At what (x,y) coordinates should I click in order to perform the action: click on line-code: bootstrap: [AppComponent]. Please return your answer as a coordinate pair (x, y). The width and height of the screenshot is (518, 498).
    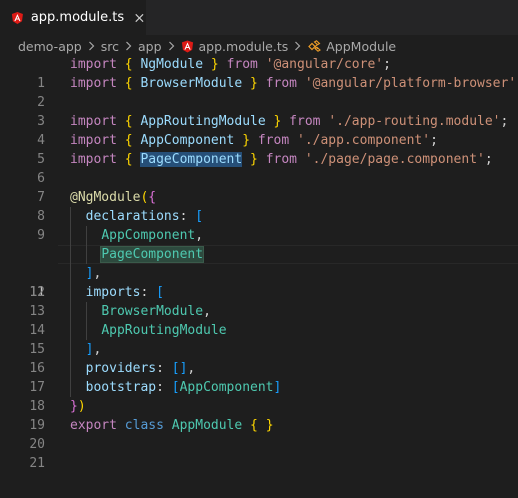
    Looking at the image, I should click on (183, 387).